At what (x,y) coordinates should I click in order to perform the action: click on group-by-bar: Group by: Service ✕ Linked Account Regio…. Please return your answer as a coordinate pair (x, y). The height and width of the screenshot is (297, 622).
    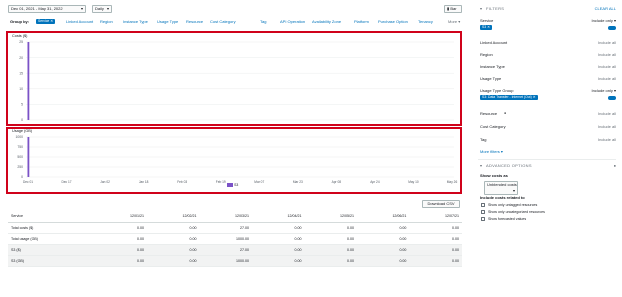
    Looking at the image, I should click on (236, 22).